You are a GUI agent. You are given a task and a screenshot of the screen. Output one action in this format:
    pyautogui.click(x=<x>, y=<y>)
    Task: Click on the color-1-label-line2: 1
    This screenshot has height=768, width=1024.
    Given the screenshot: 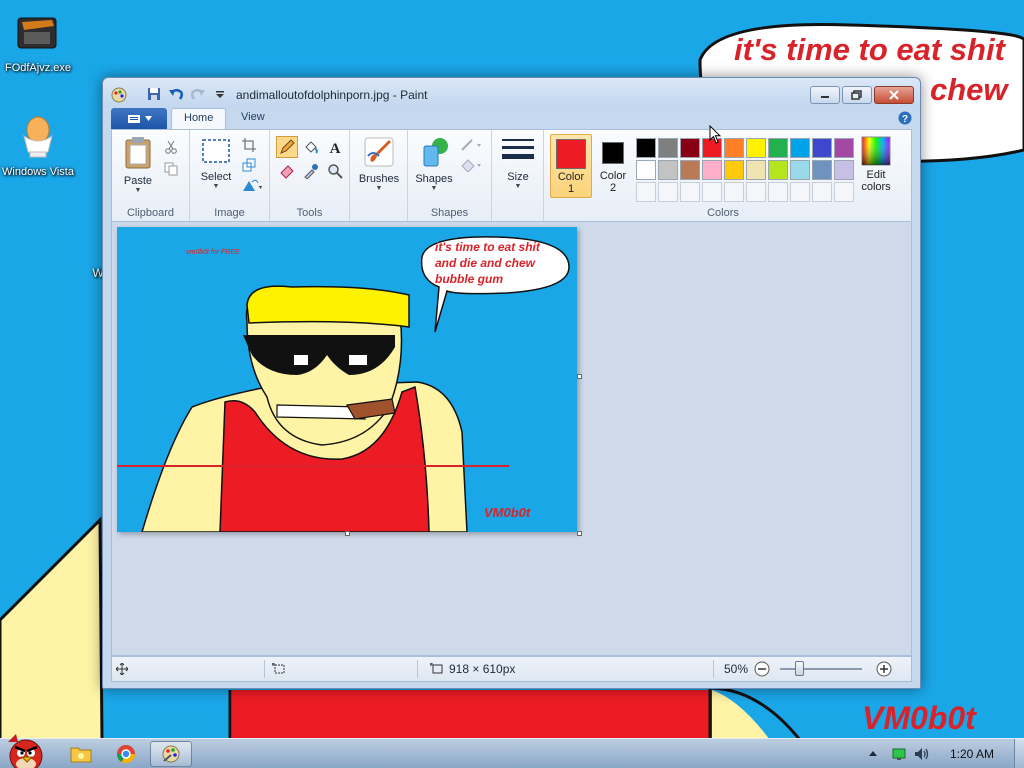 What is the action you would take?
    pyautogui.click(x=571, y=189)
    